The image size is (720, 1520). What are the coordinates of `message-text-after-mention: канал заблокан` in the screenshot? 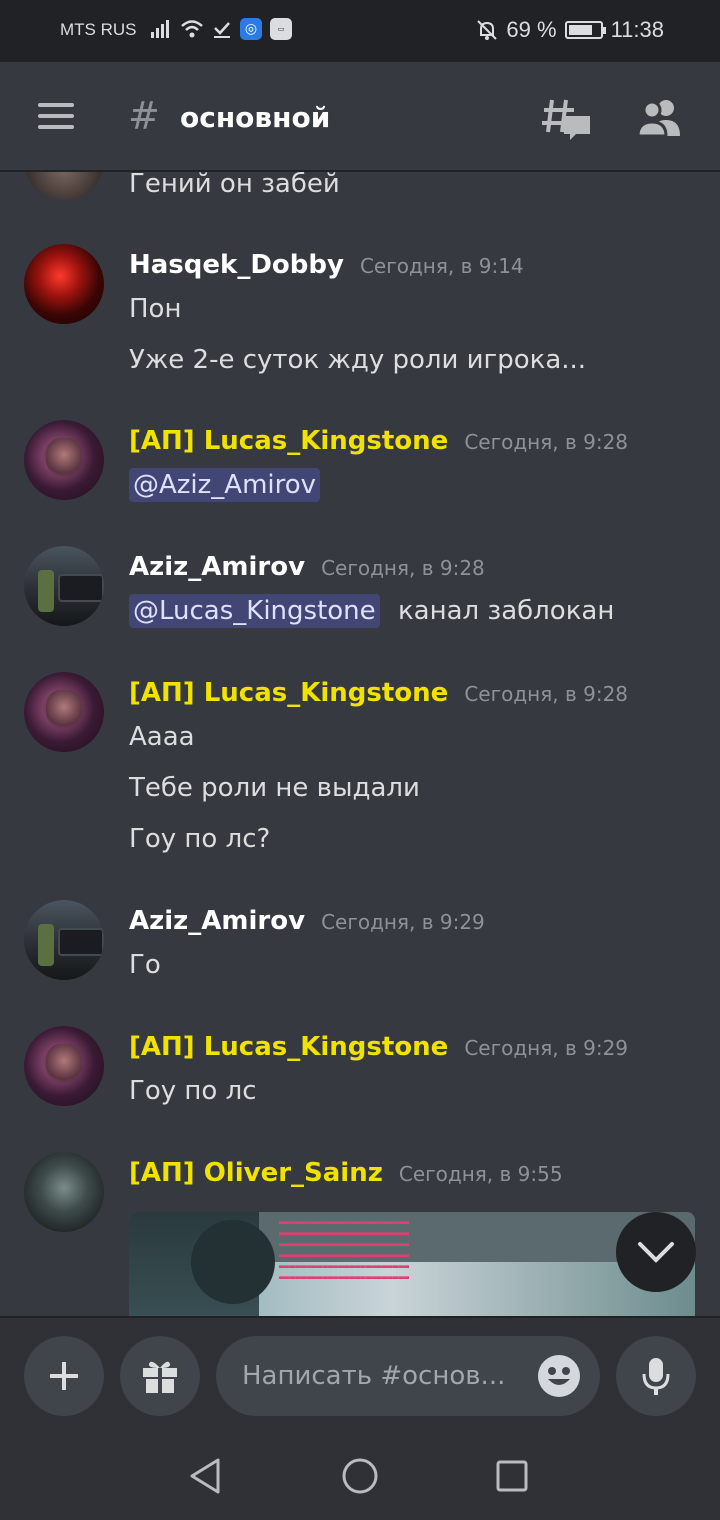 It's located at (506, 611).